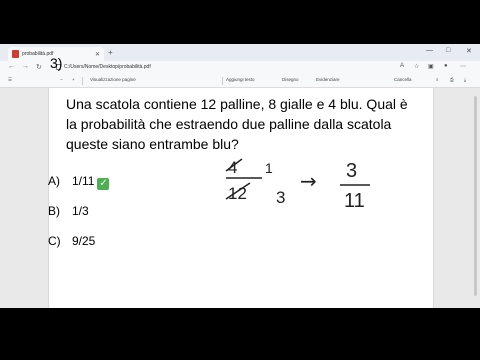 Image resolution: width=480 pixels, height=360 pixels. Describe the element at coordinates (240, 52) in the screenshot. I see `tab-bar: probabilità.pdf ✕ + — □ ✕` at that location.